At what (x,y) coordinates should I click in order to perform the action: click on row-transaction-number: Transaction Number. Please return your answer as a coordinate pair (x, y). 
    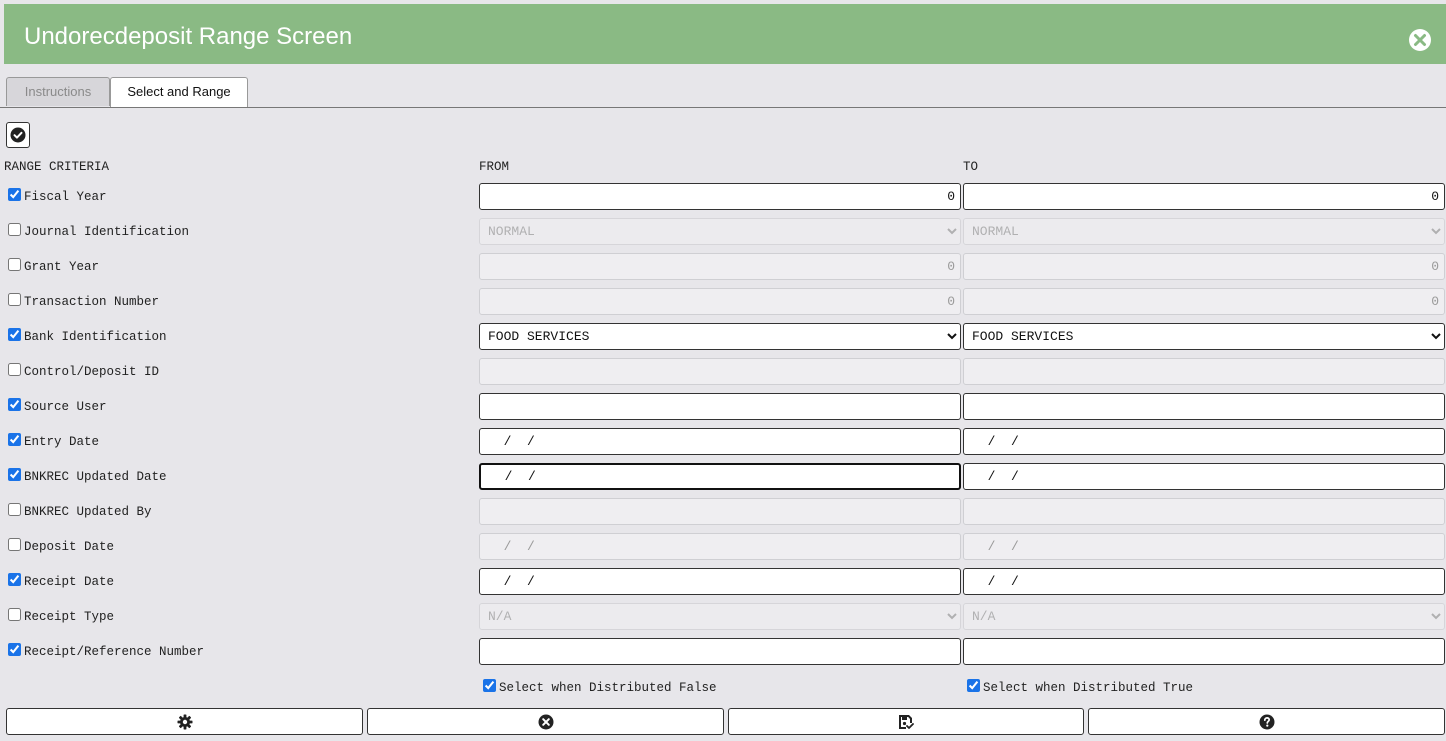
    Looking at the image, I should click on (83, 302).